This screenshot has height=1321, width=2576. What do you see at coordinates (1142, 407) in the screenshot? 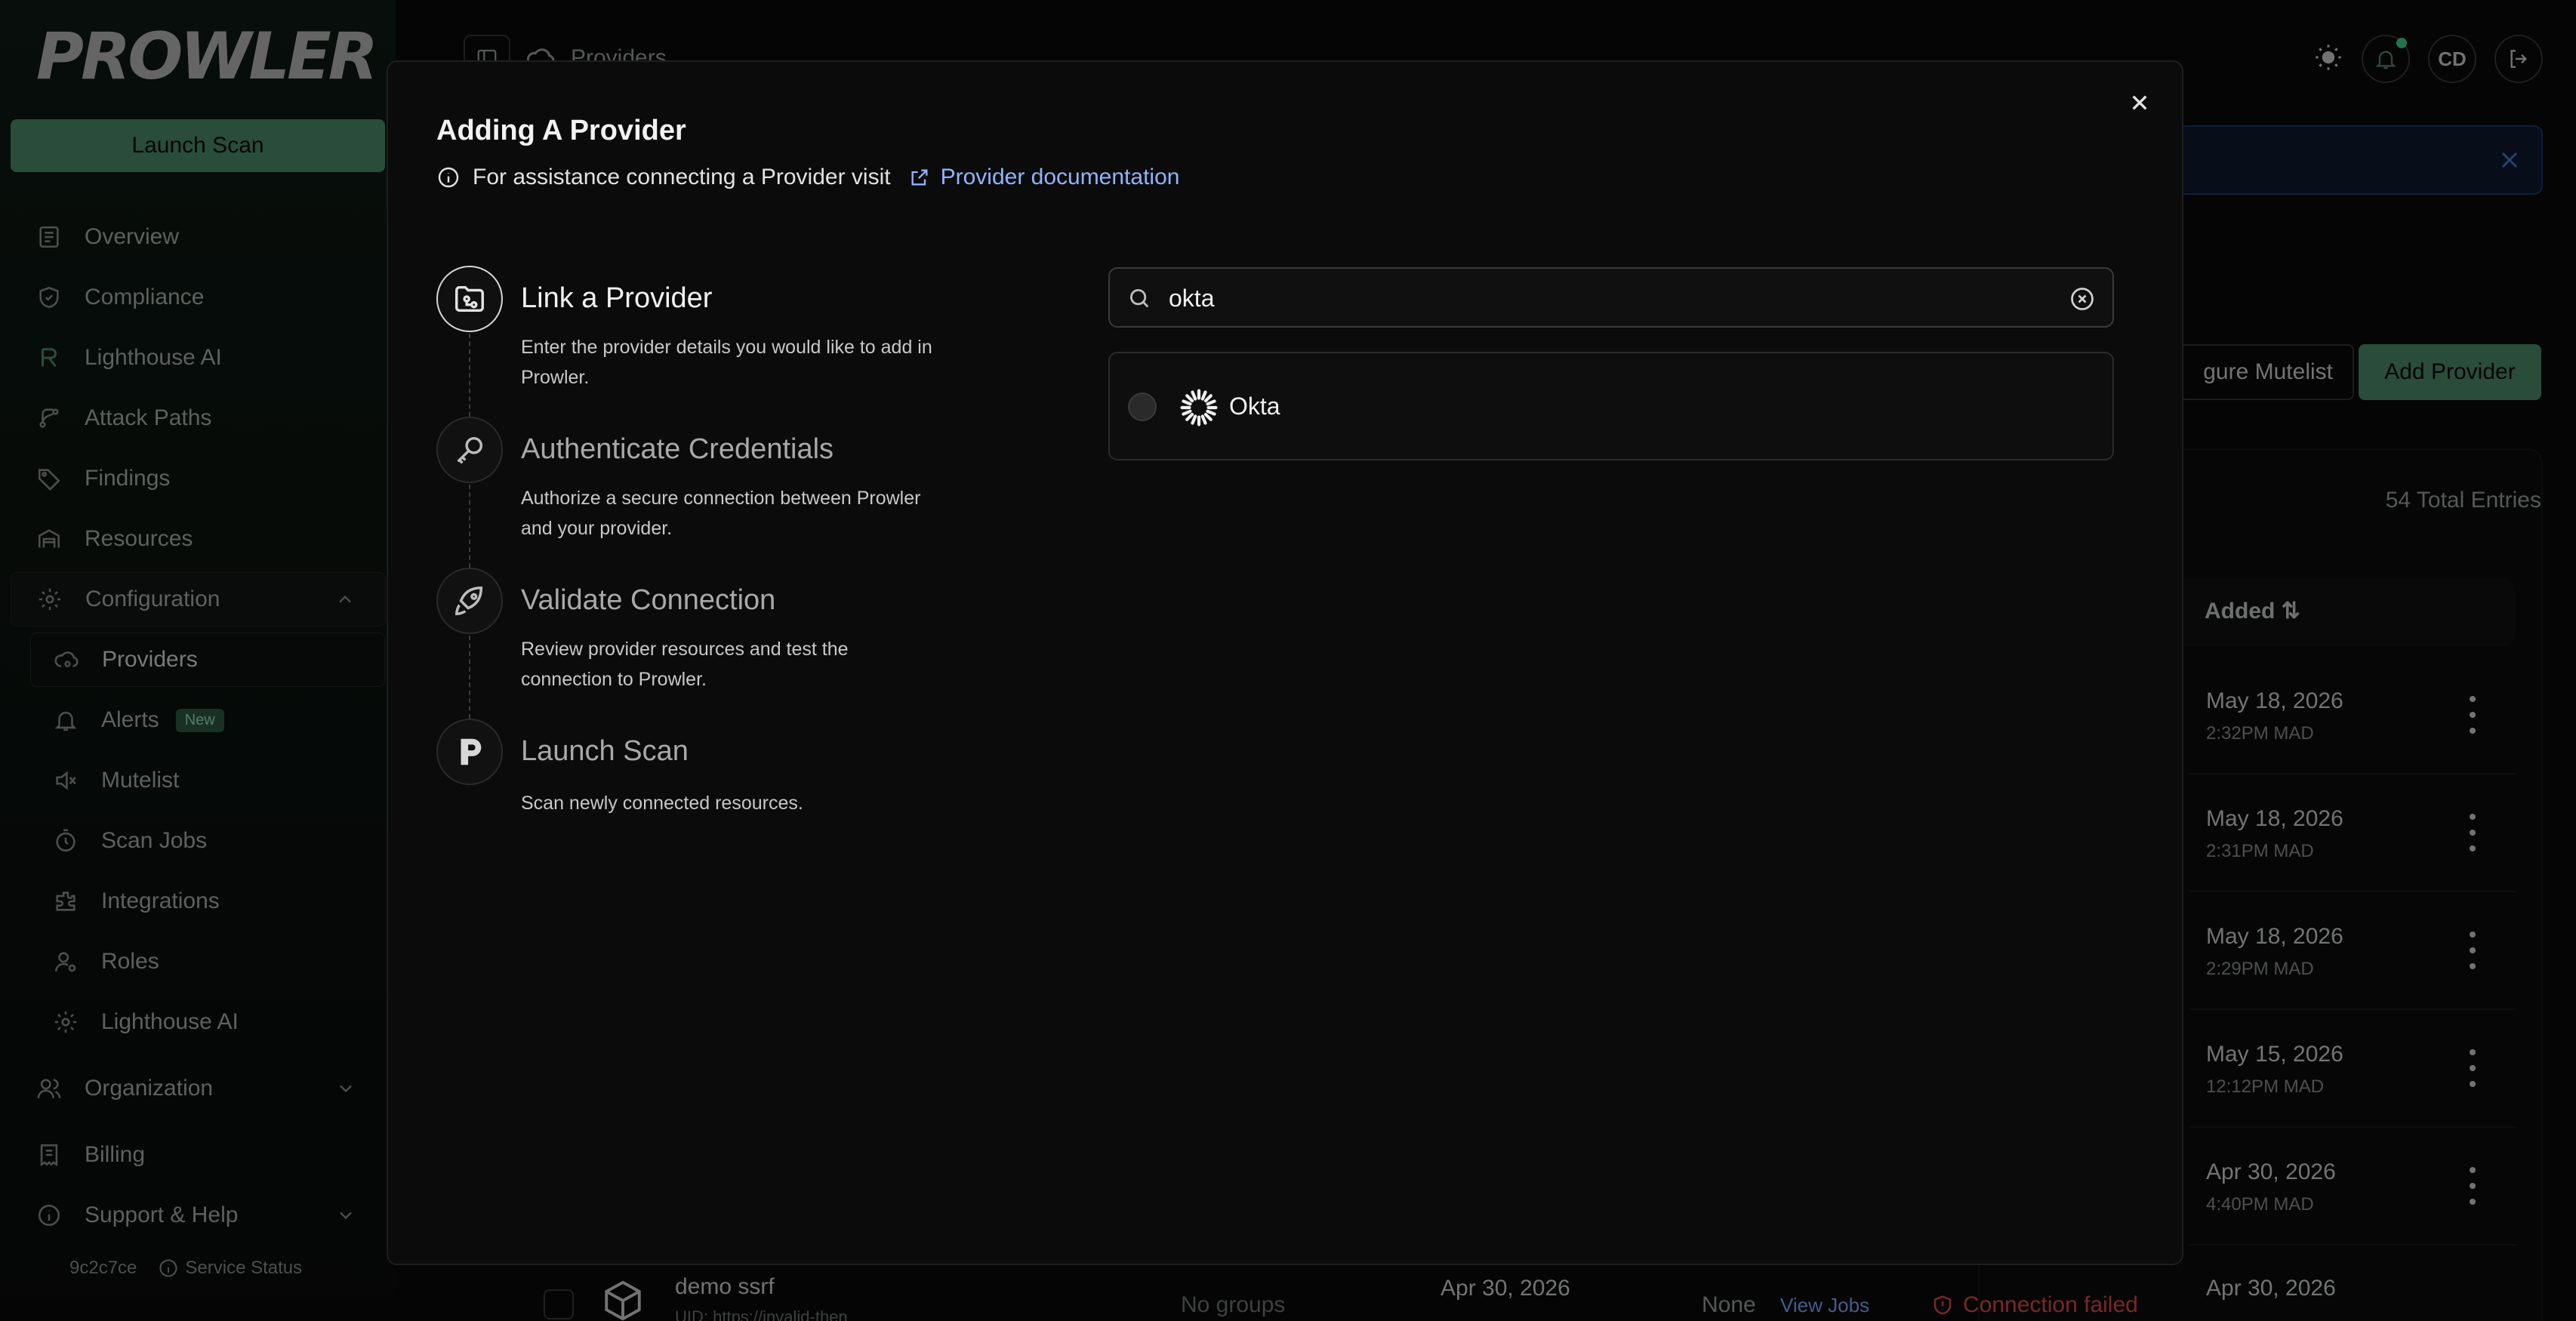
I see `radio-button` at bounding box center [1142, 407].